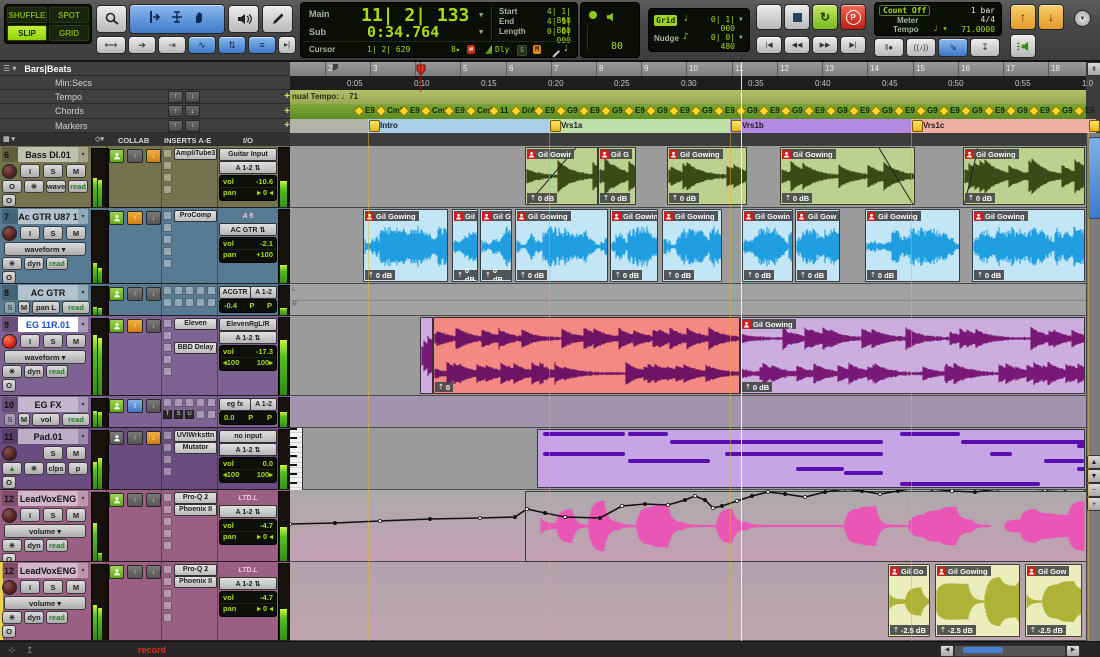 This screenshot has height=657, width=1100. What do you see at coordinates (195, 569) in the screenshot?
I see `insert-plugin-button: Pro-Q 2` at bounding box center [195, 569].